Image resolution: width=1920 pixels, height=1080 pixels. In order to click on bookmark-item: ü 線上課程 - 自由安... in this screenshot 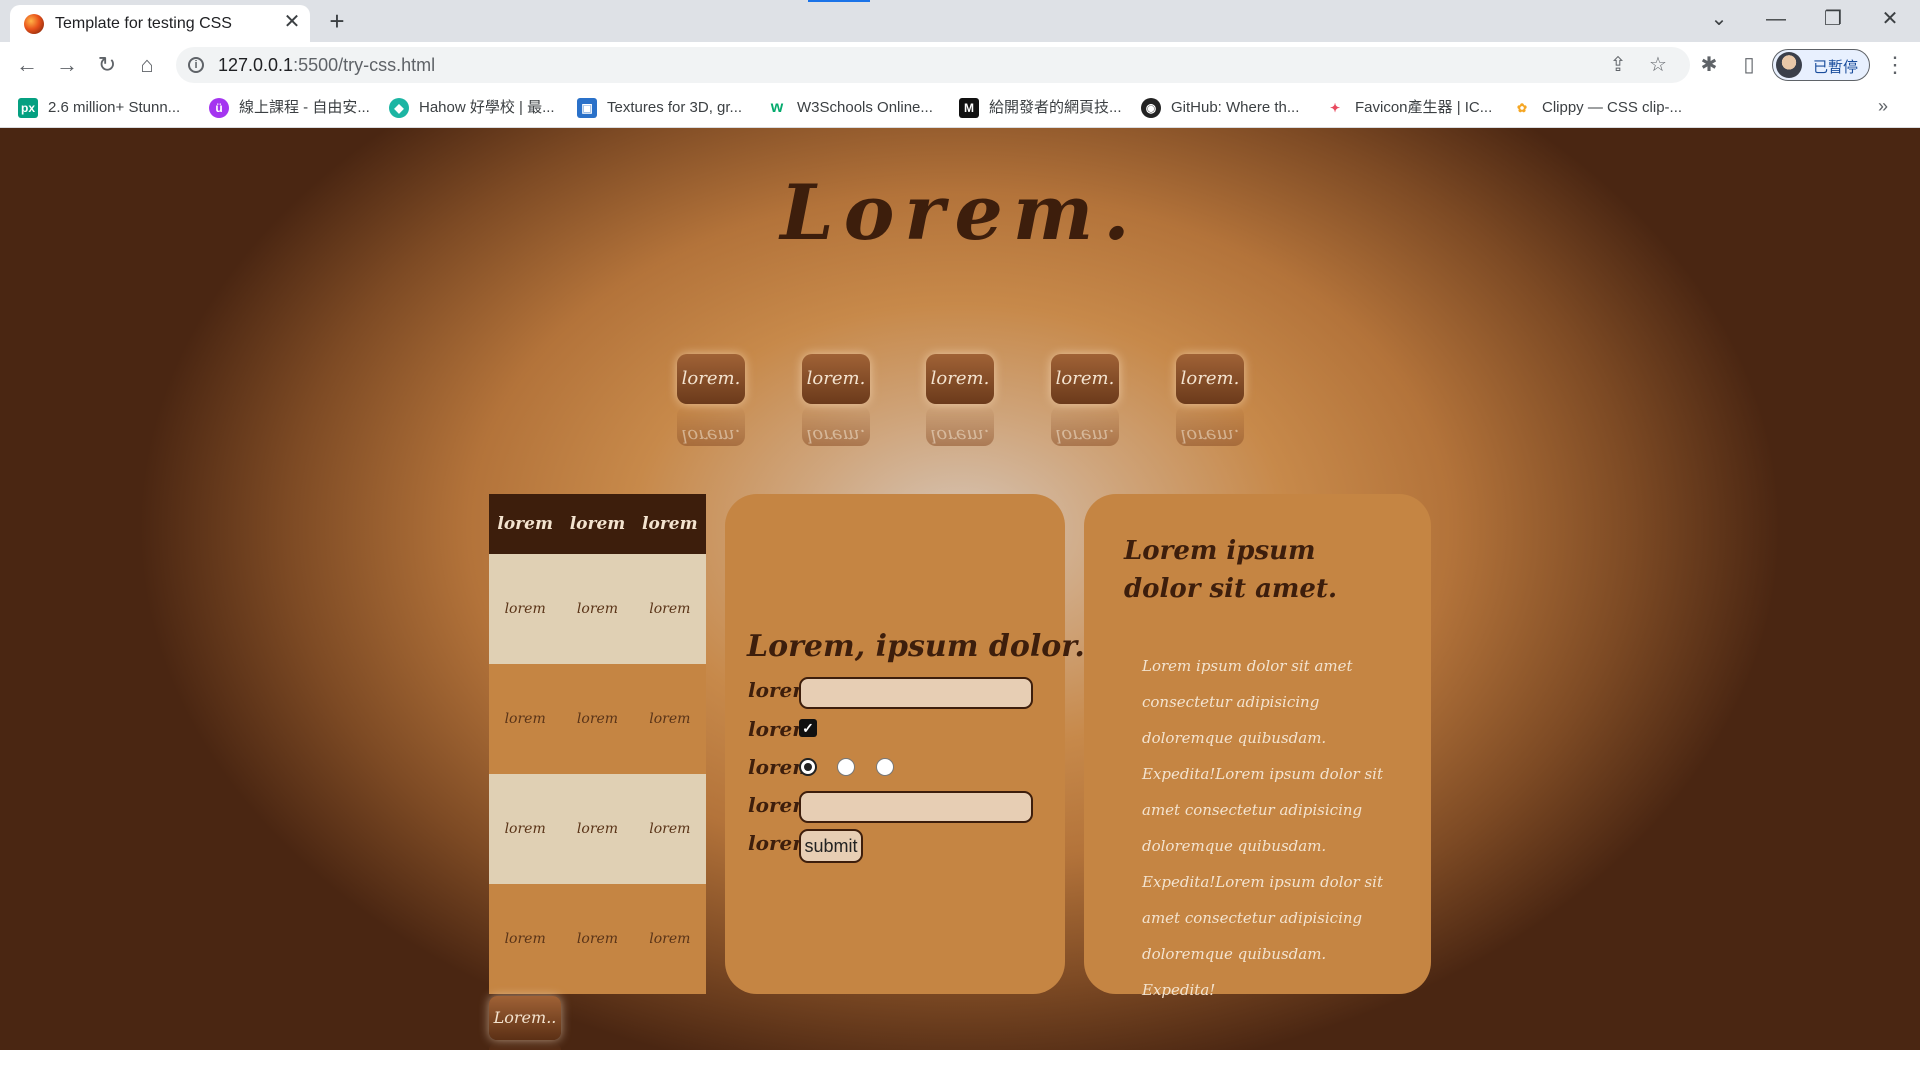, I will do `click(289, 108)`.